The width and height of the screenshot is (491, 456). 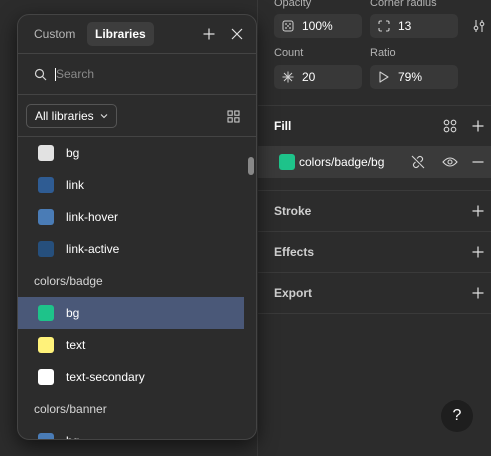 I want to click on style-group-label: colors/banner, so click(x=70, y=409).